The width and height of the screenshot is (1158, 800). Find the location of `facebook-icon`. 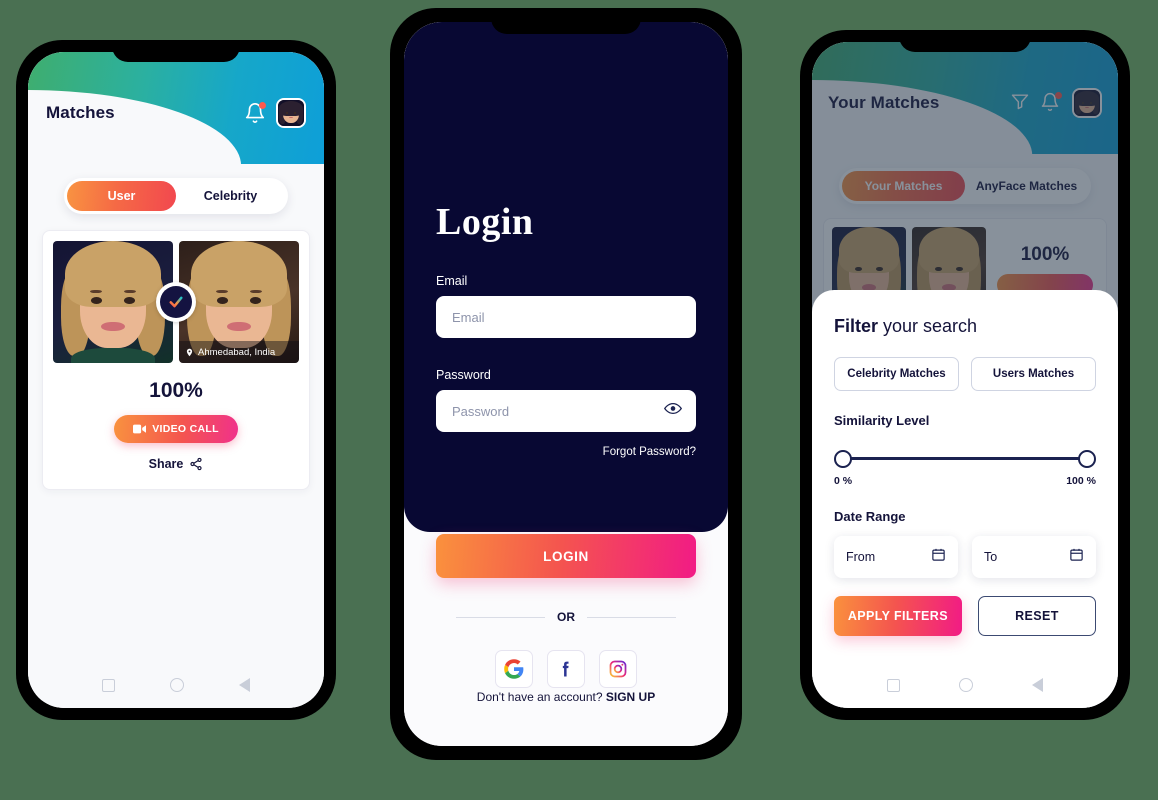

facebook-icon is located at coordinates (566, 669).